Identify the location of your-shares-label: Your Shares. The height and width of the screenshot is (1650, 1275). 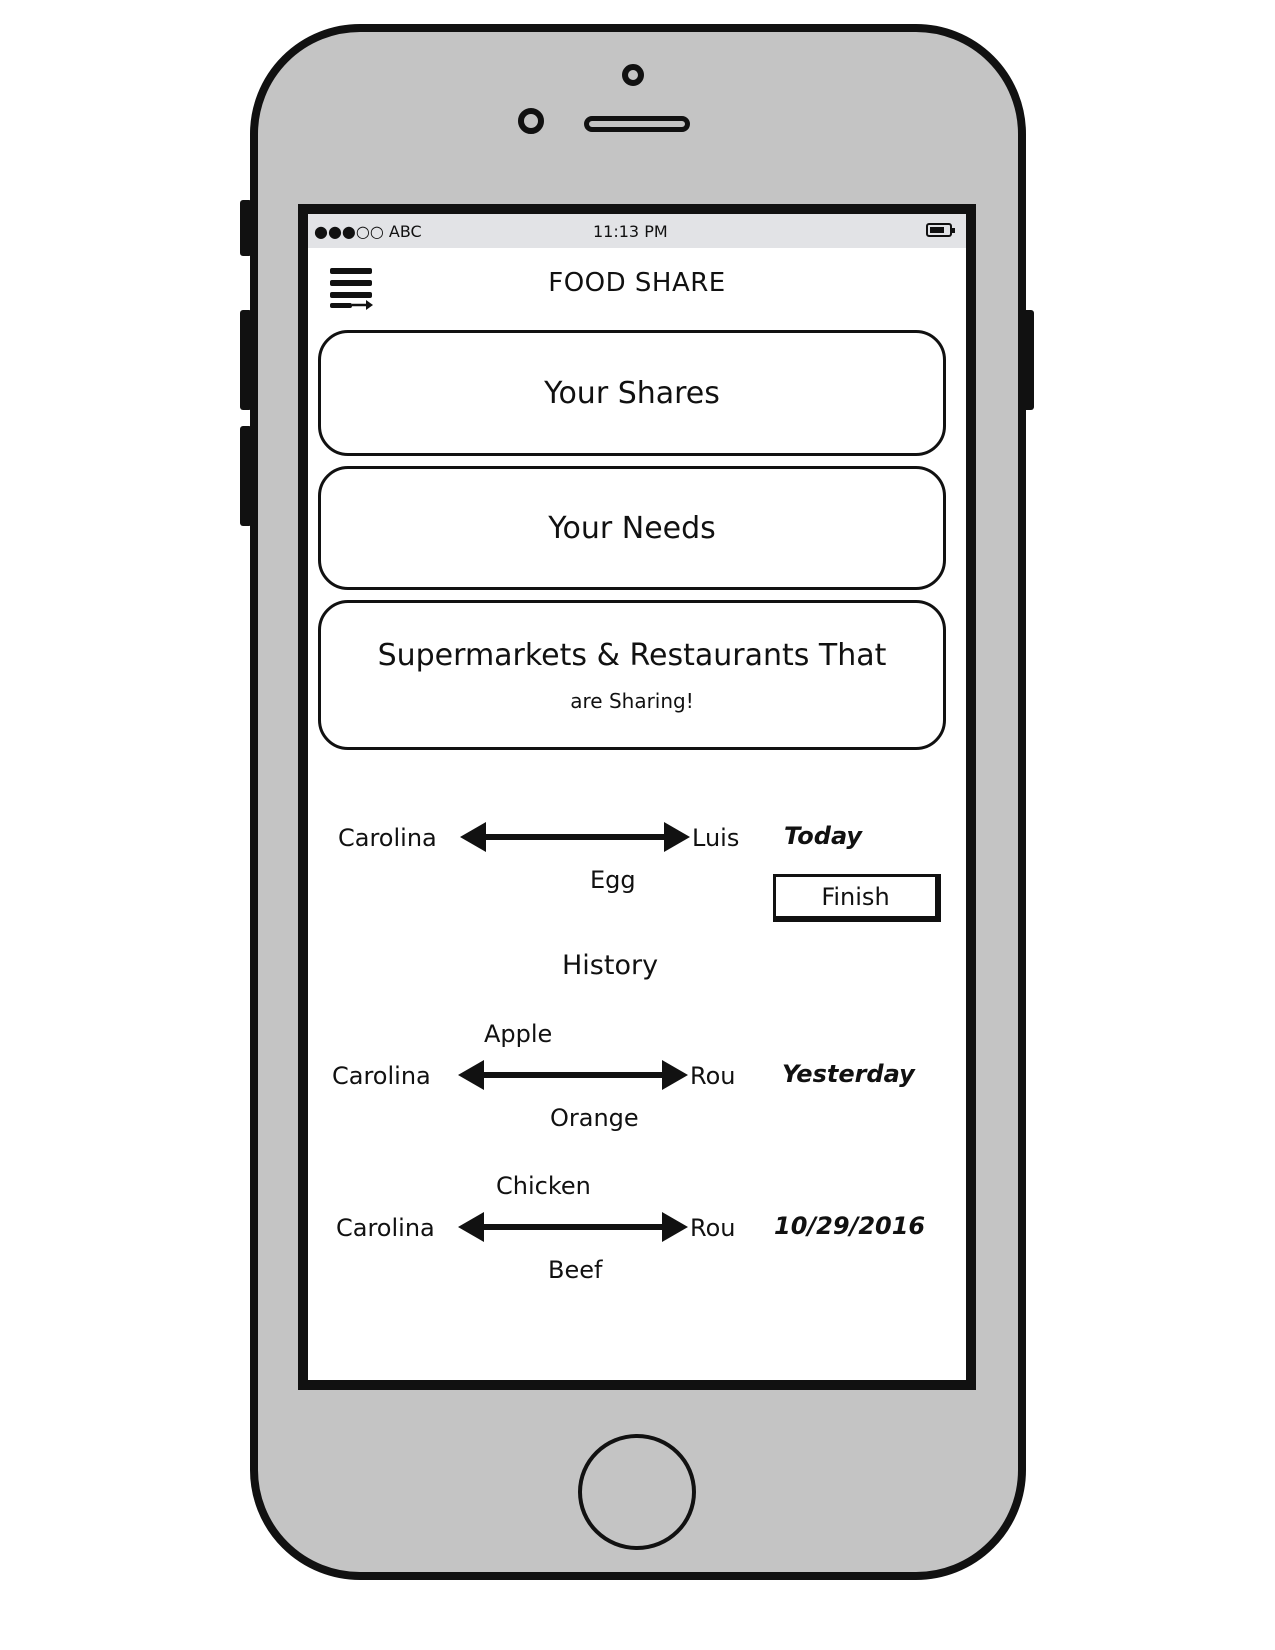
(632, 393).